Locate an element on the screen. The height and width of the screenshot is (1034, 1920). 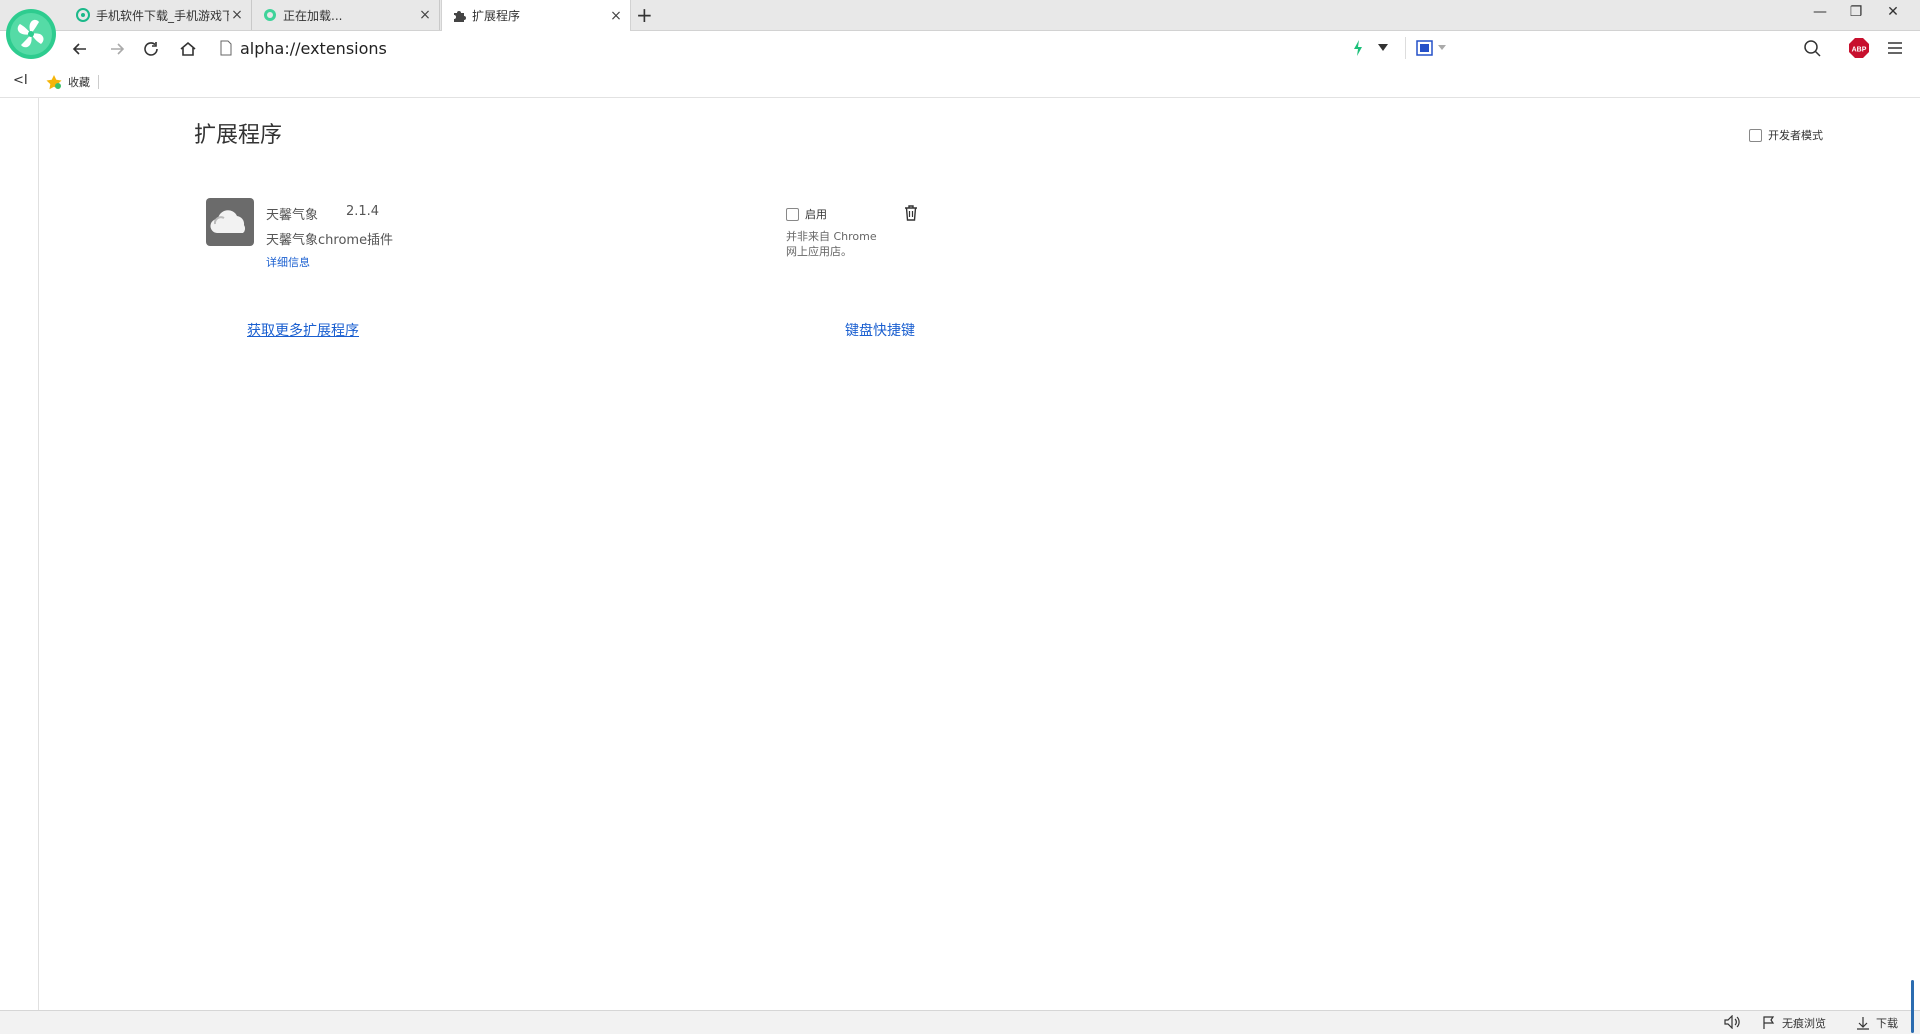
warning-line: 并非来自 Chrome is located at coordinates (831, 236).